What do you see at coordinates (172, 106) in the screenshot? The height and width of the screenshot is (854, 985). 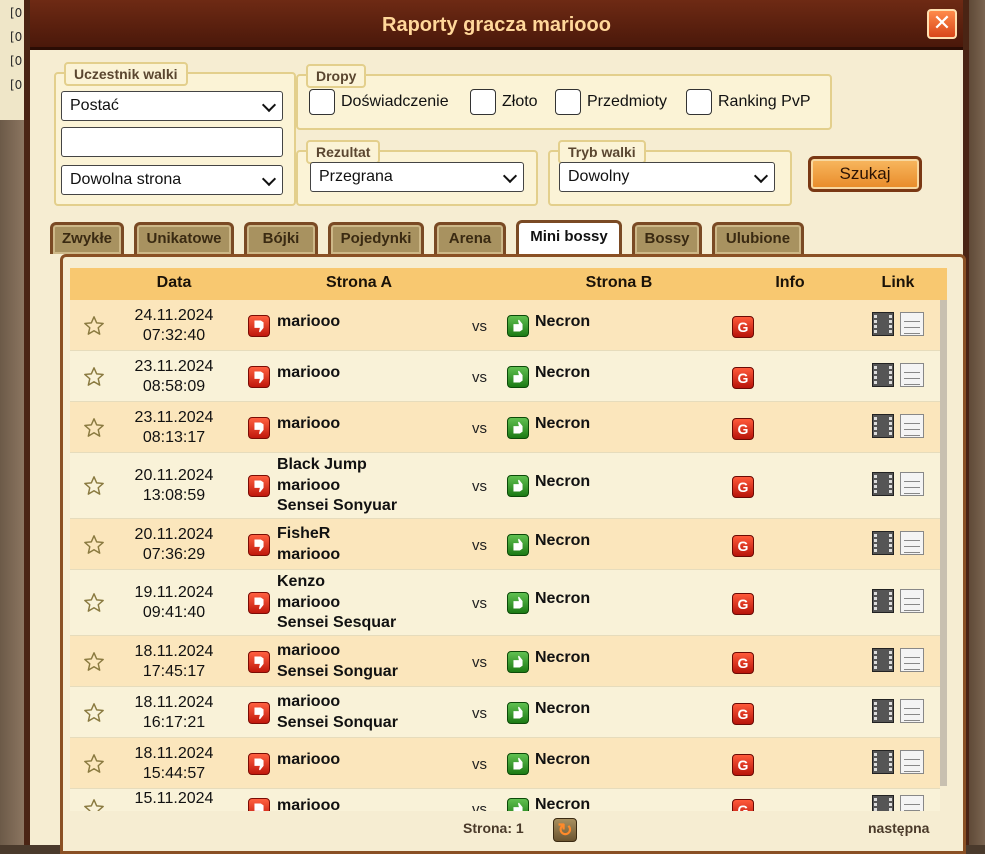 I see `participant-type-select: Postać` at bounding box center [172, 106].